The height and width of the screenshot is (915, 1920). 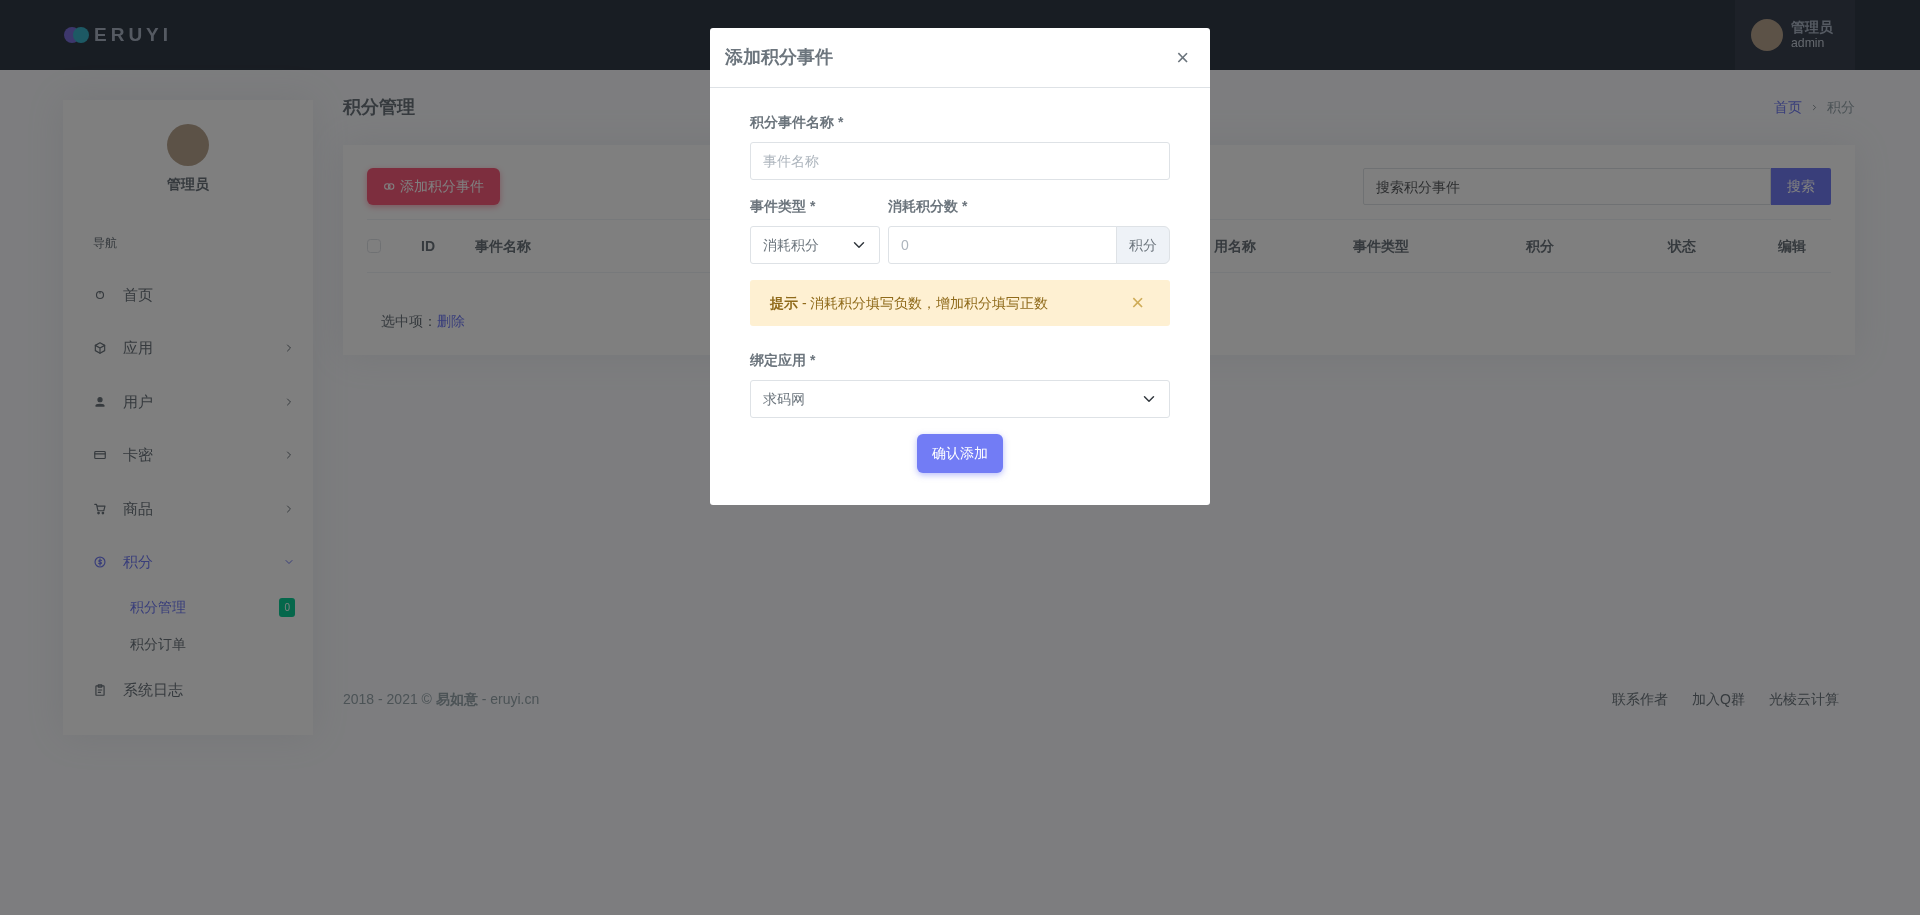 I want to click on cube-icon, so click(x=100, y=348).